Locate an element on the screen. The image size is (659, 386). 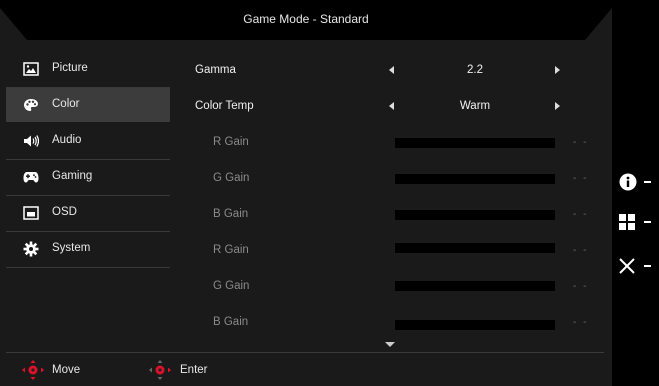
joystick-move-icon is located at coordinates (33, 370).